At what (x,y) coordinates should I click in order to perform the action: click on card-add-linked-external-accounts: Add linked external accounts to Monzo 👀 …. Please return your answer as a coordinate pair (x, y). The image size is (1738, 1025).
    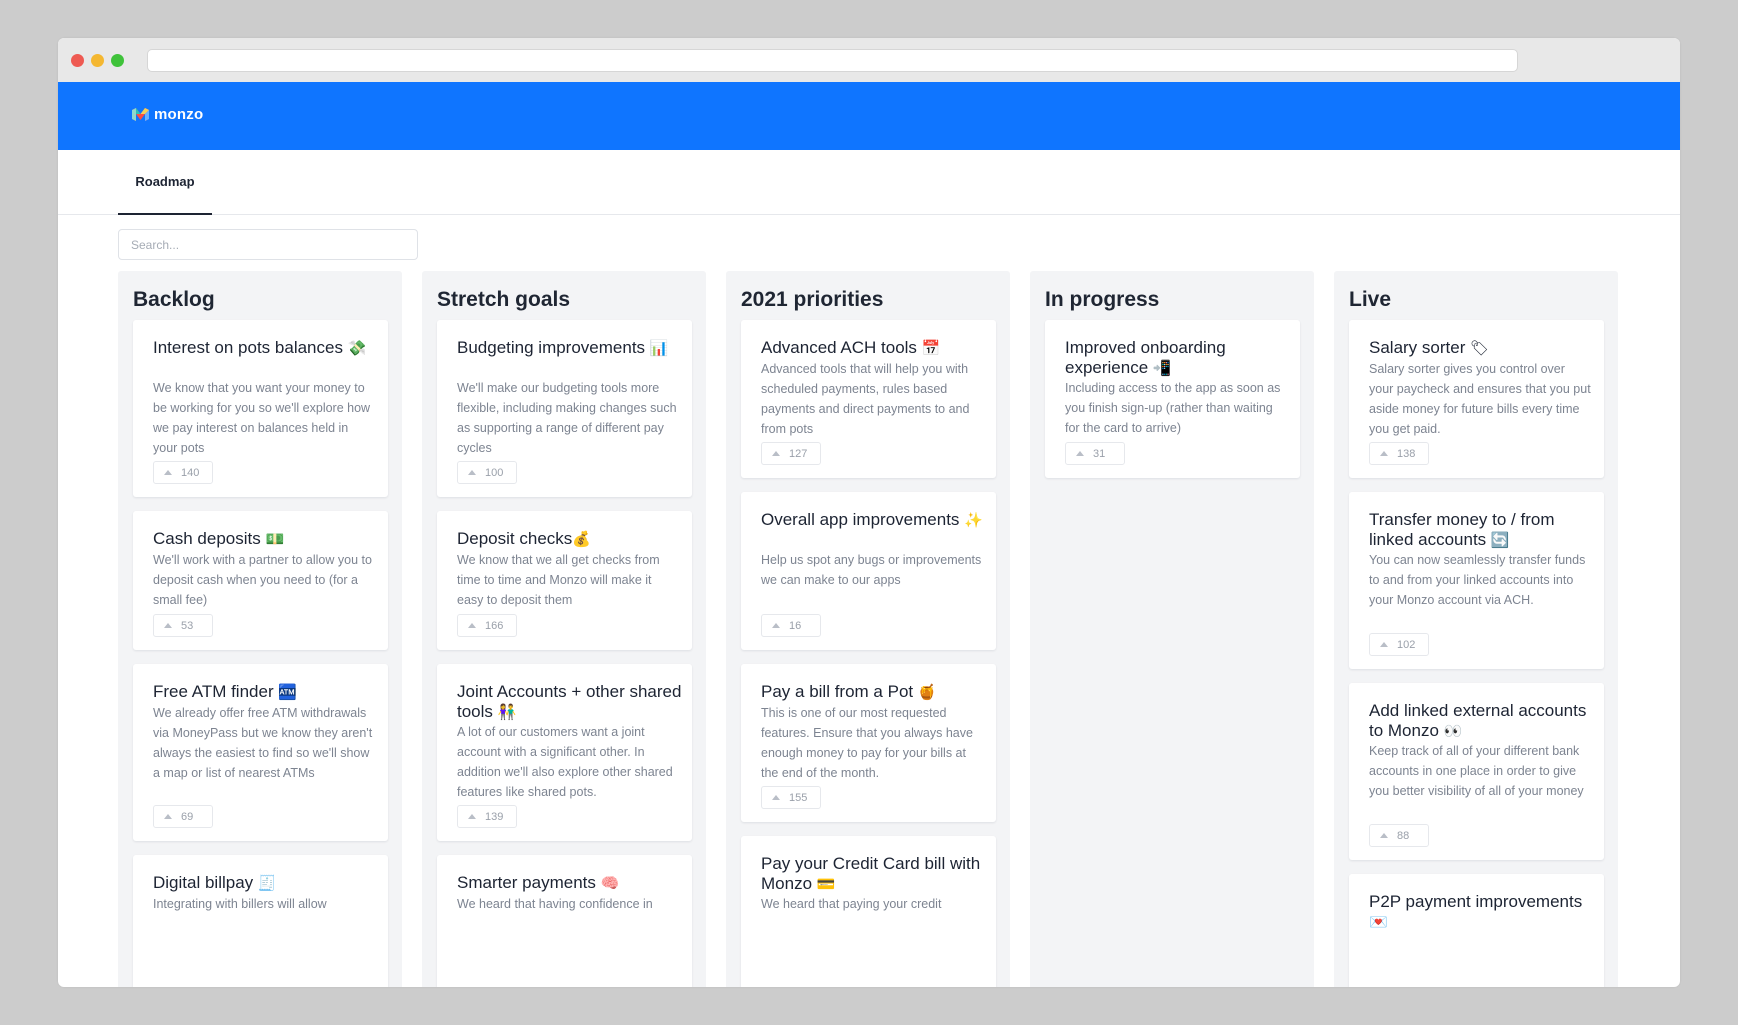
    Looking at the image, I should click on (1476, 771).